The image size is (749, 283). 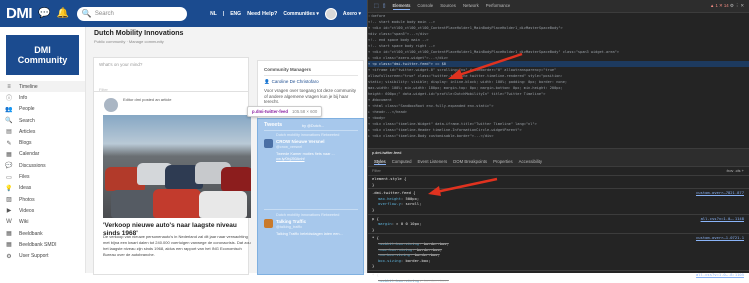 What do you see at coordinates (289, 227) in the screenshot?
I see `tweet-handle: @talking_traffic` at bounding box center [289, 227].